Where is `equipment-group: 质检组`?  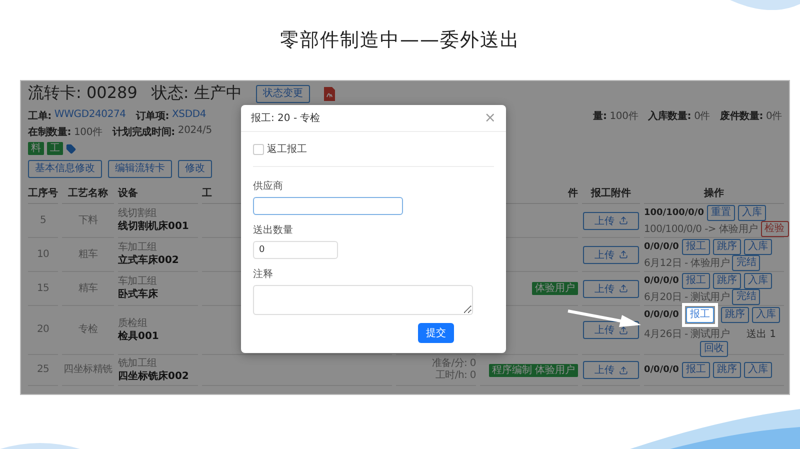 equipment-group: 质检组 is located at coordinates (133, 324).